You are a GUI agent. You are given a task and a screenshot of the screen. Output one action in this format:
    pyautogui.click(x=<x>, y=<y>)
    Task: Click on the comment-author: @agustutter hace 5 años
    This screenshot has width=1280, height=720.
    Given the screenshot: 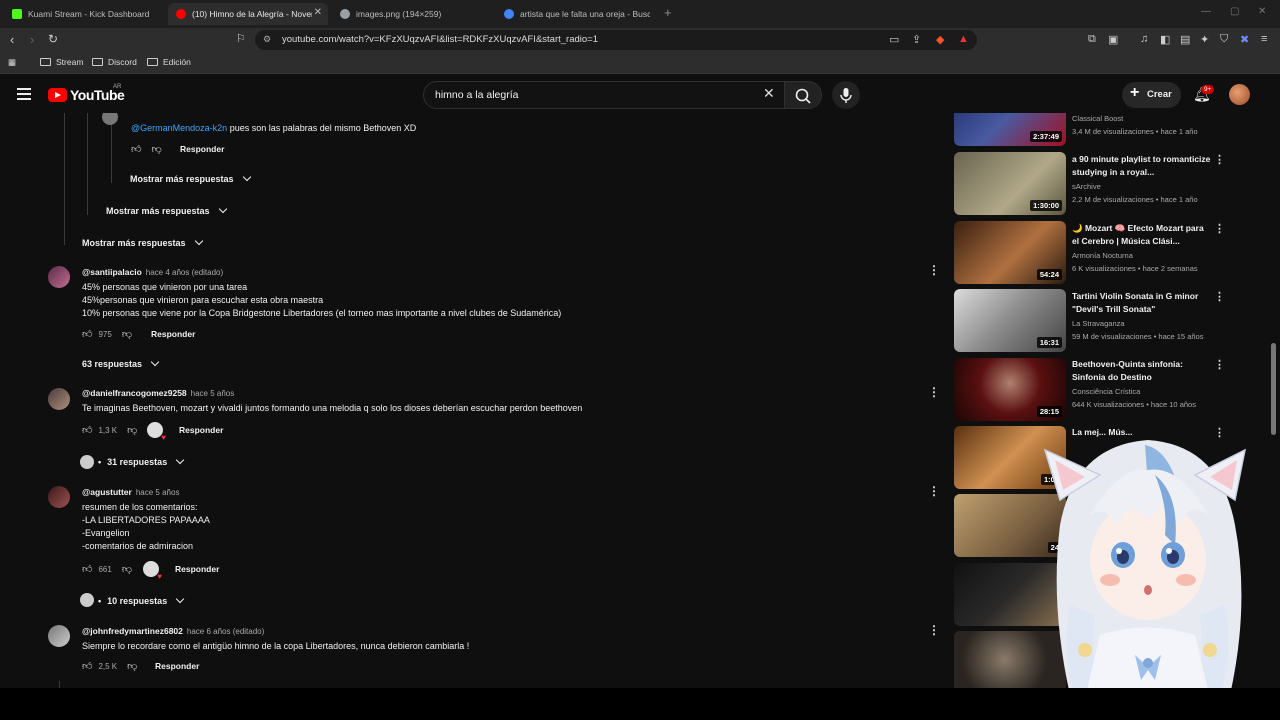 What is the action you would take?
    pyautogui.click(x=130, y=492)
    